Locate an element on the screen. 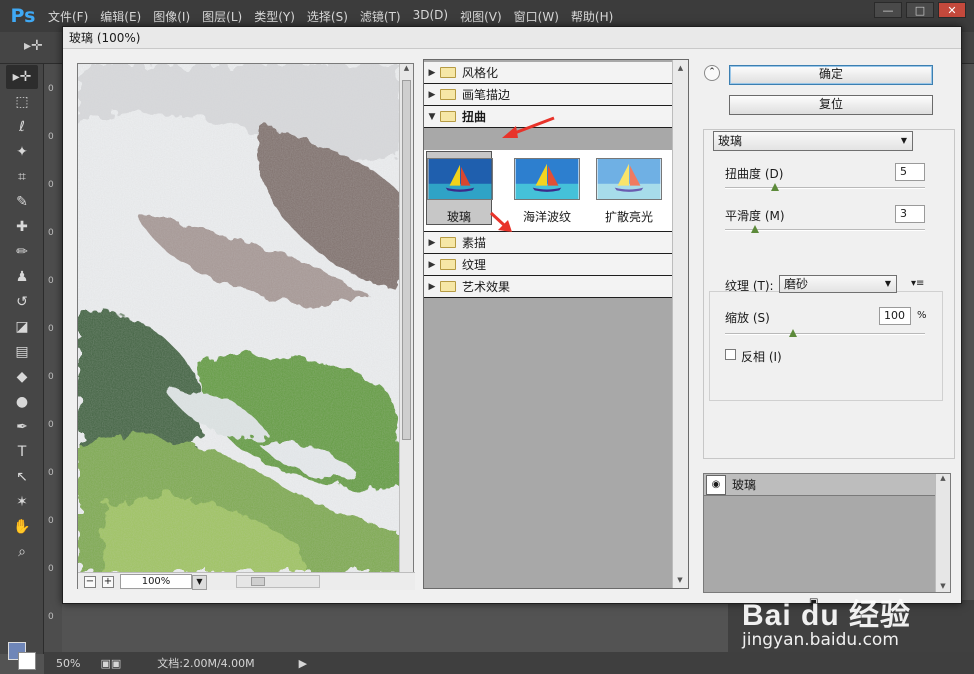  folder-row: ▶ 纹理 is located at coordinates (548, 265).